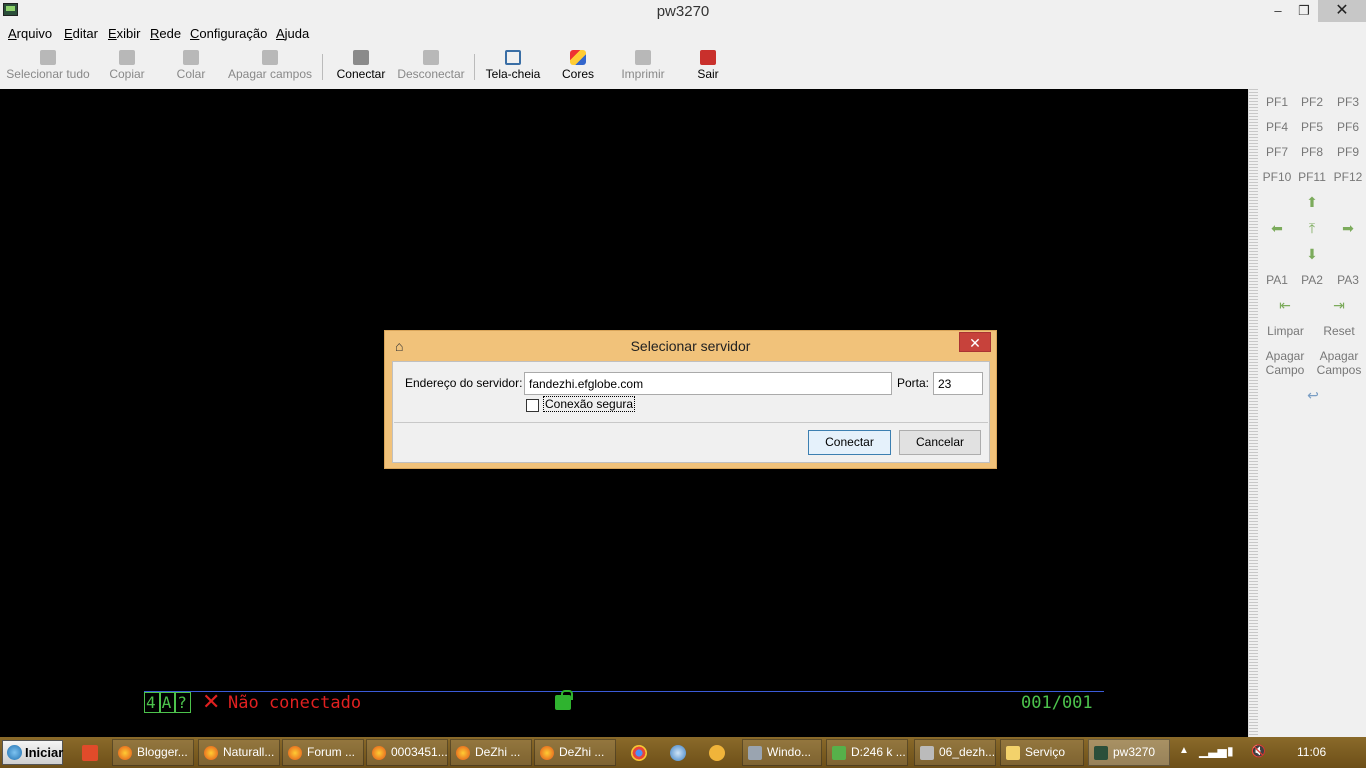 The width and height of the screenshot is (1366, 768). Describe the element at coordinates (1312, 202) in the screenshot. I see `arrow-up-icon: ⬆` at that location.